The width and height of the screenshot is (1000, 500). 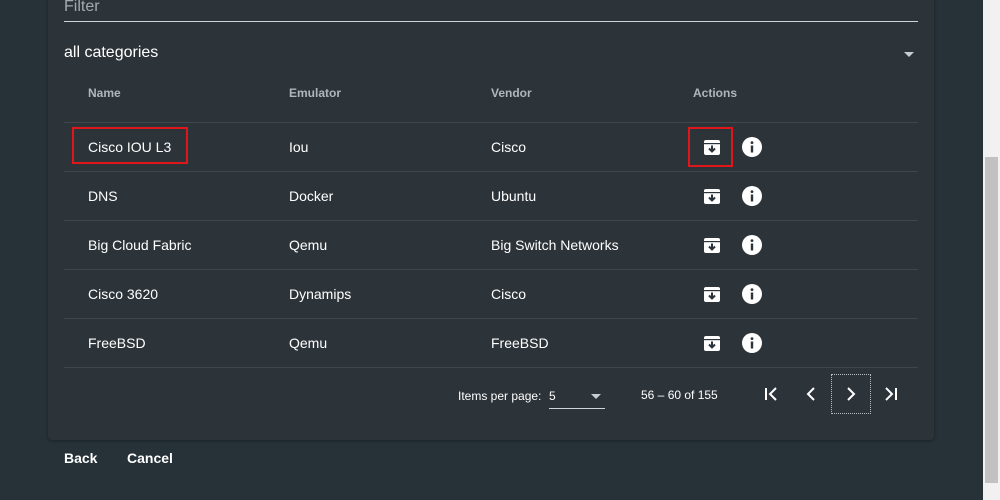 I want to click on cell-emulator: Docker, so click(x=311, y=196).